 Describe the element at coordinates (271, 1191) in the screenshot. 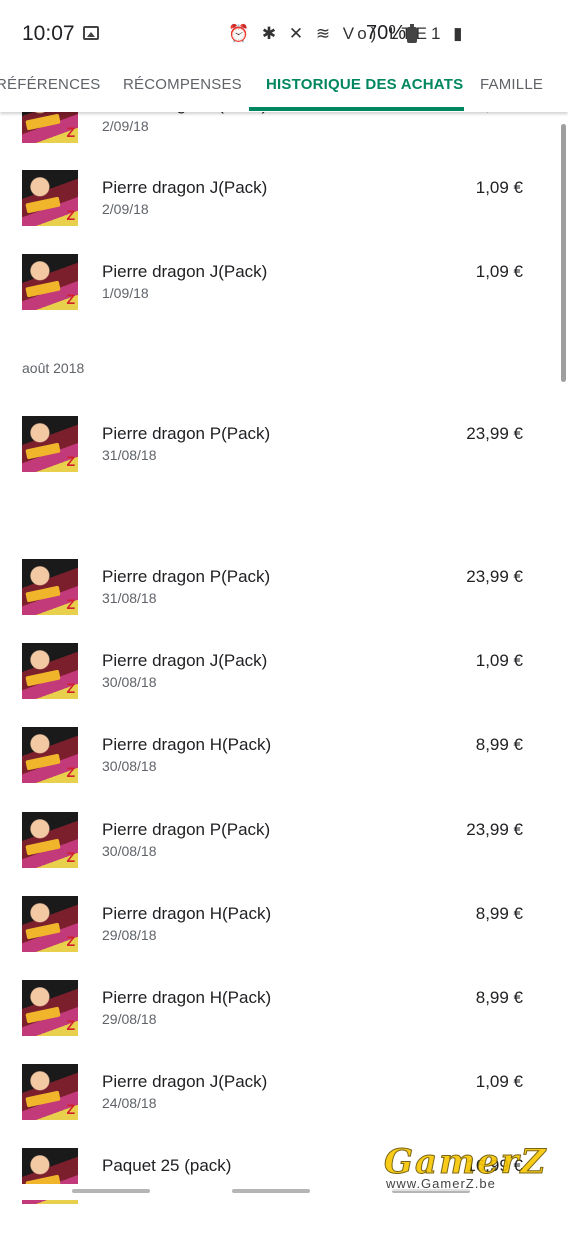

I see `nav-home-gesture-handle` at that location.